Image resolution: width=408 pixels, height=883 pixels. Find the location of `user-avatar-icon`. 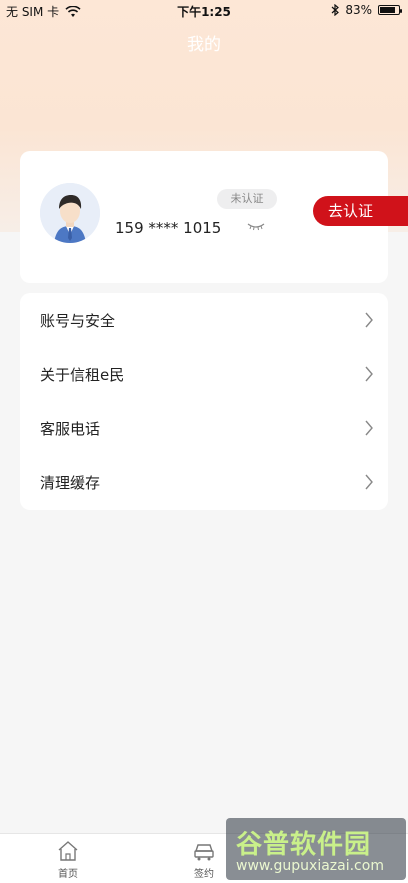

user-avatar-icon is located at coordinates (70, 213).